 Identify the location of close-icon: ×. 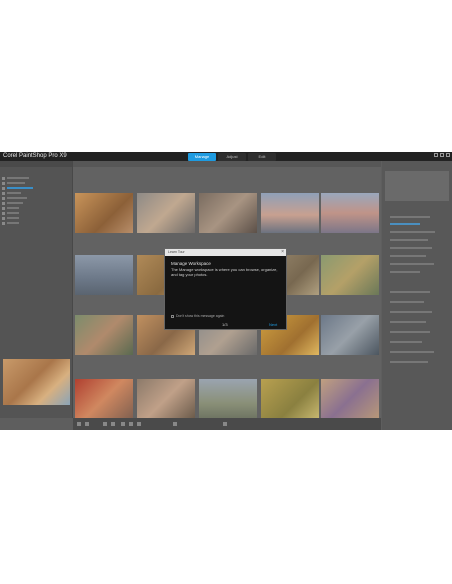
(282, 252).